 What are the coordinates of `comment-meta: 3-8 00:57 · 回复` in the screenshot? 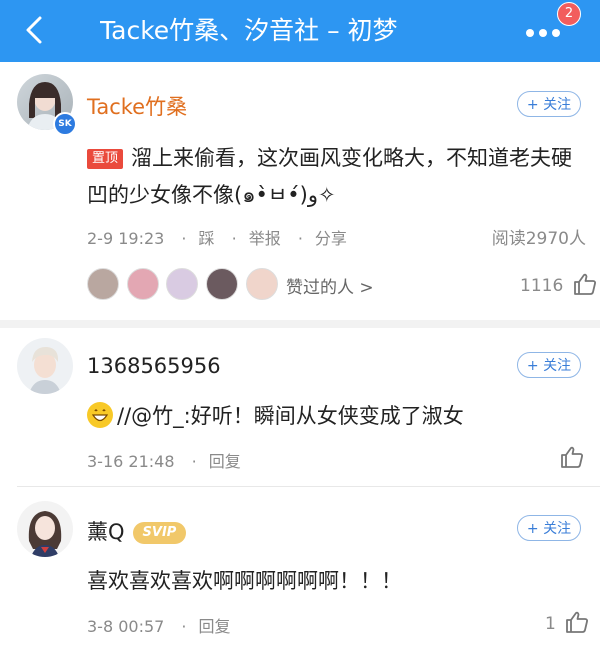 It's located at (159, 626).